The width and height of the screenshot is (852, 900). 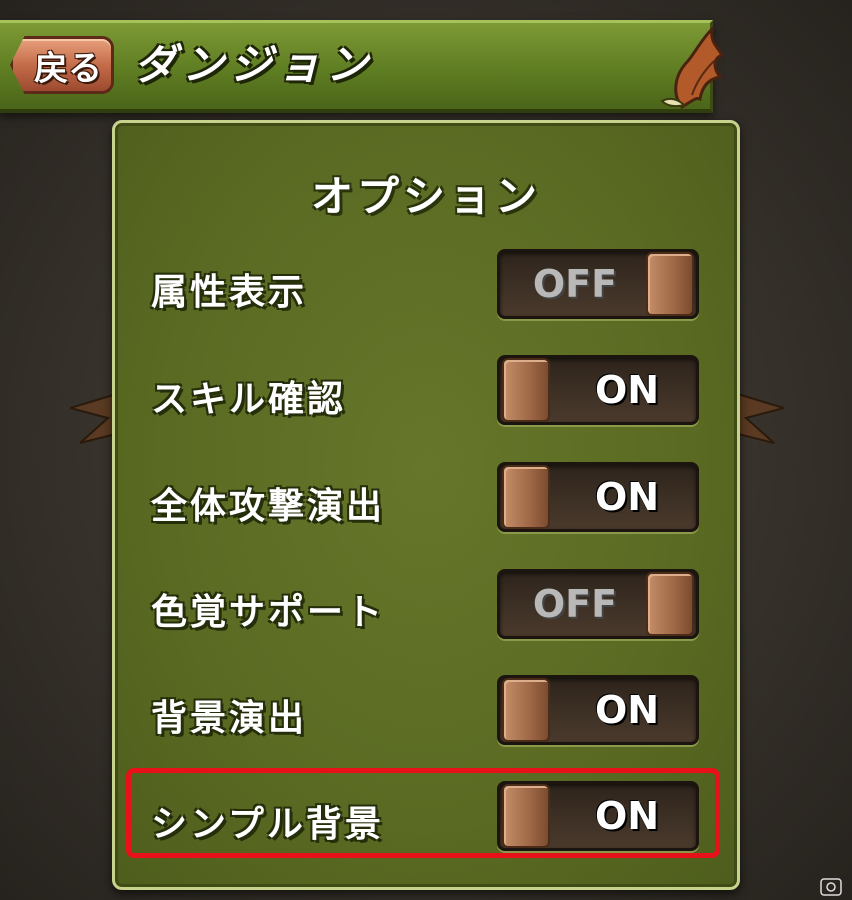 What do you see at coordinates (425, 196) in the screenshot?
I see `options-panel-title: オプション` at bounding box center [425, 196].